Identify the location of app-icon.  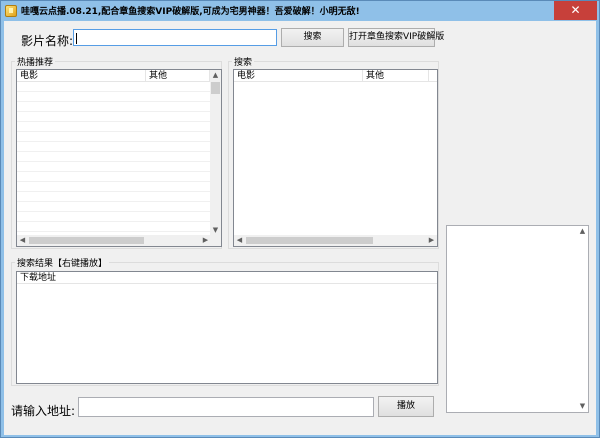
(11, 11).